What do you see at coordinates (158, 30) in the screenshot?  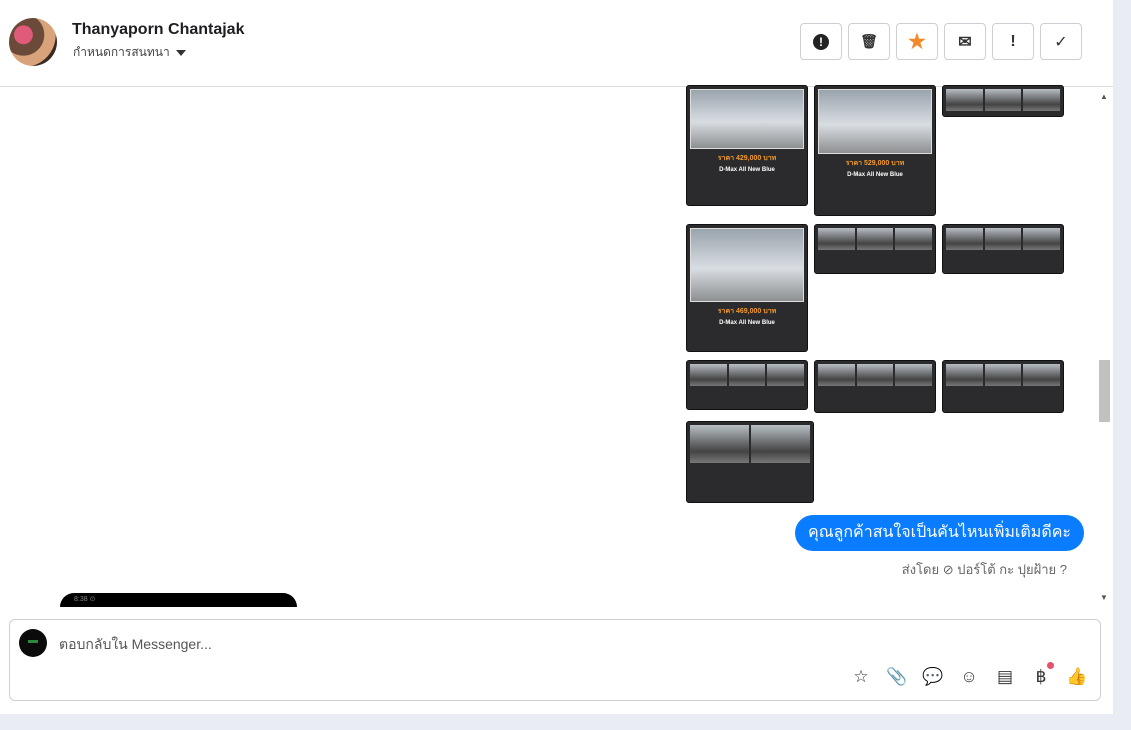 I see `contact-name: Thanyaporn Chantajak` at bounding box center [158, 30].